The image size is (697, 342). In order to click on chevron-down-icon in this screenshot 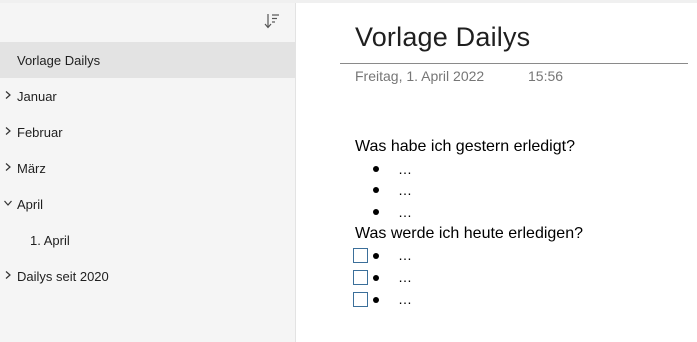, I will do `click(8, 203)`.